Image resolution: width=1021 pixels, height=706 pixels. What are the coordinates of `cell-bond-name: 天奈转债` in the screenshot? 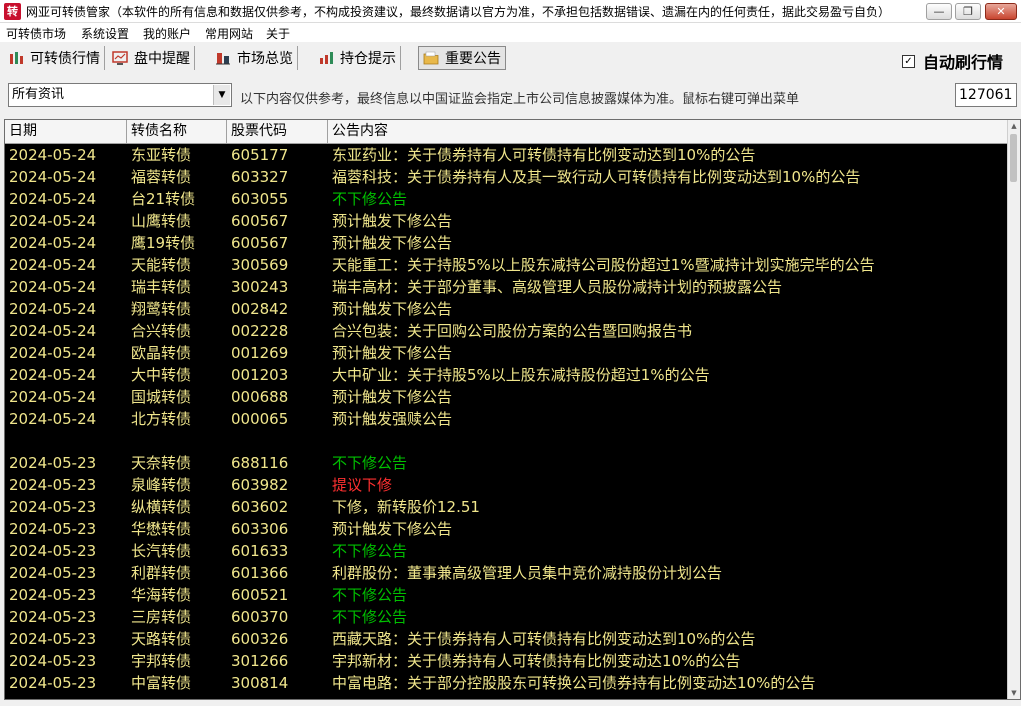 It's located at (161, 463).